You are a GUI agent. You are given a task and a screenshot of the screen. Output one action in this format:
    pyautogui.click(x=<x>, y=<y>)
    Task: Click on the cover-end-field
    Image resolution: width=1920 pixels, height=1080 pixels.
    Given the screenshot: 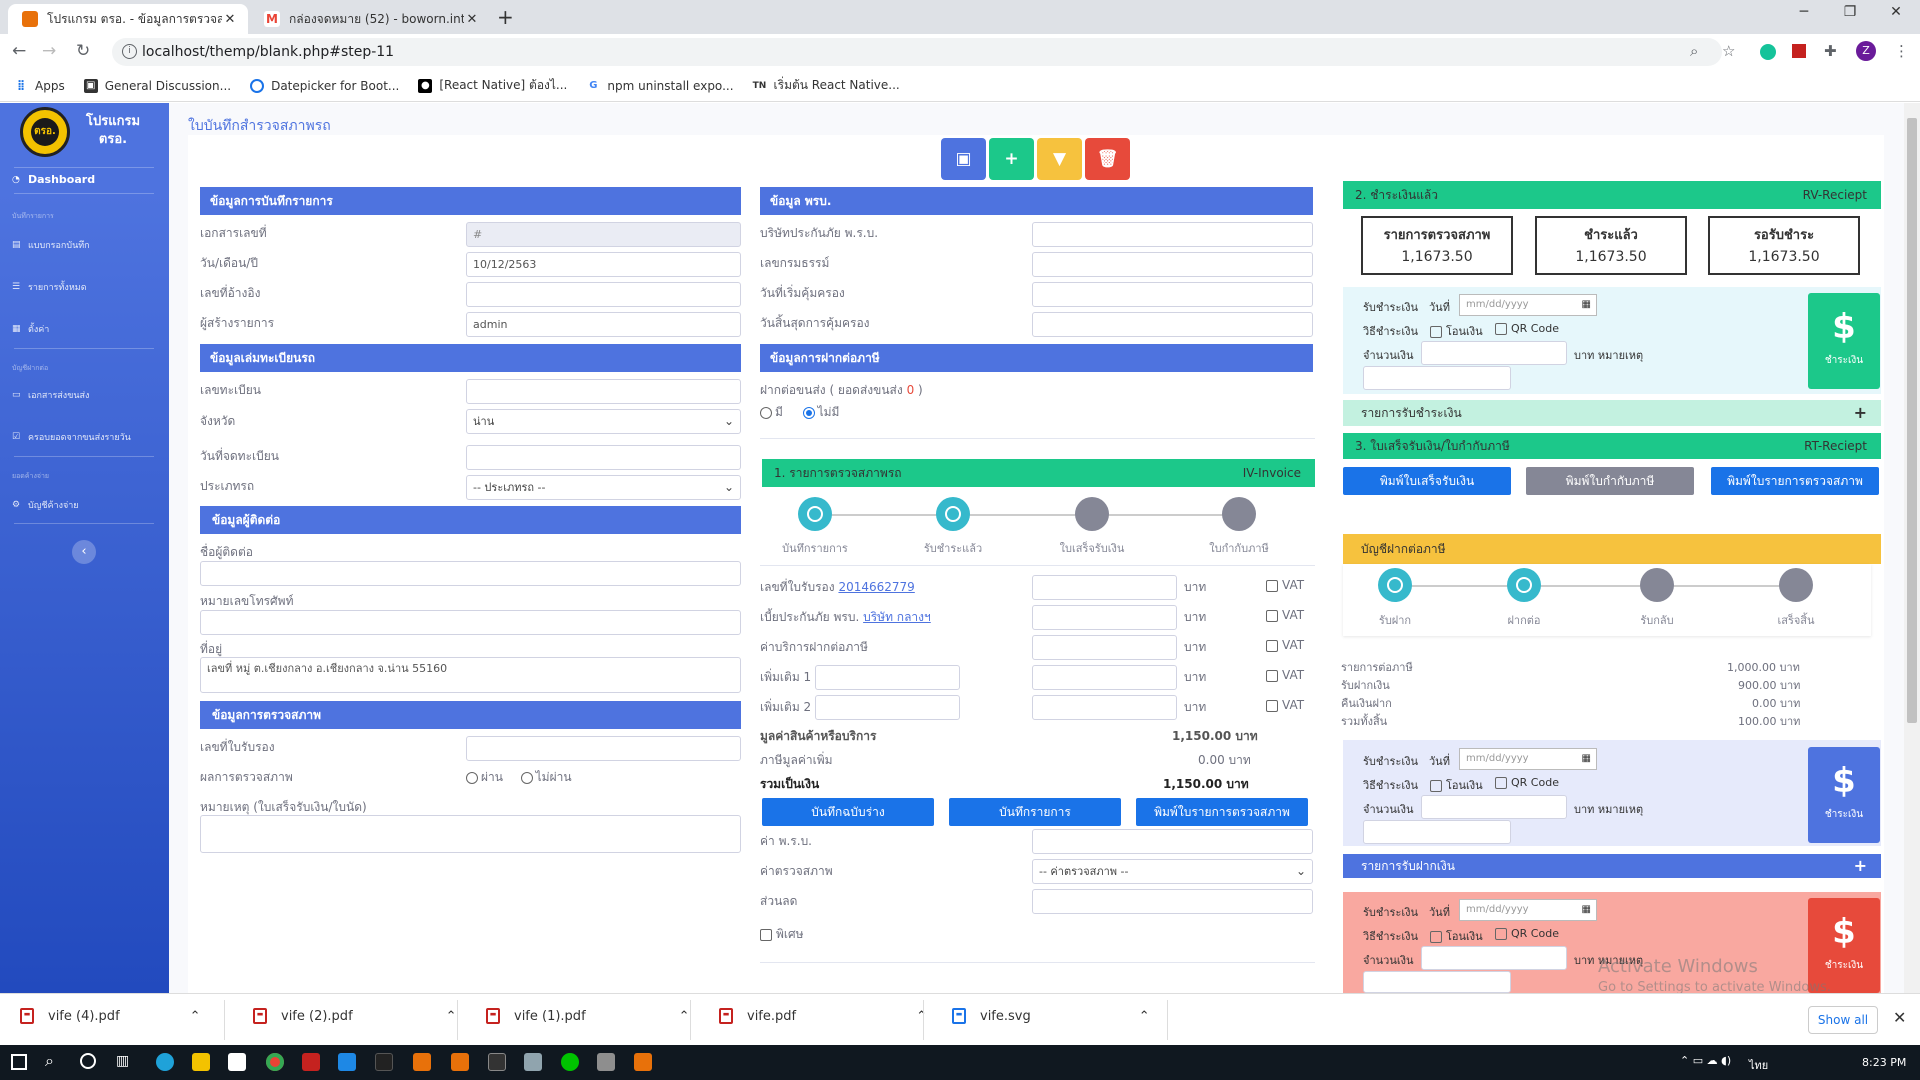 What is the action you would take?
    pyautogui.click(x=1172, y=324)
    